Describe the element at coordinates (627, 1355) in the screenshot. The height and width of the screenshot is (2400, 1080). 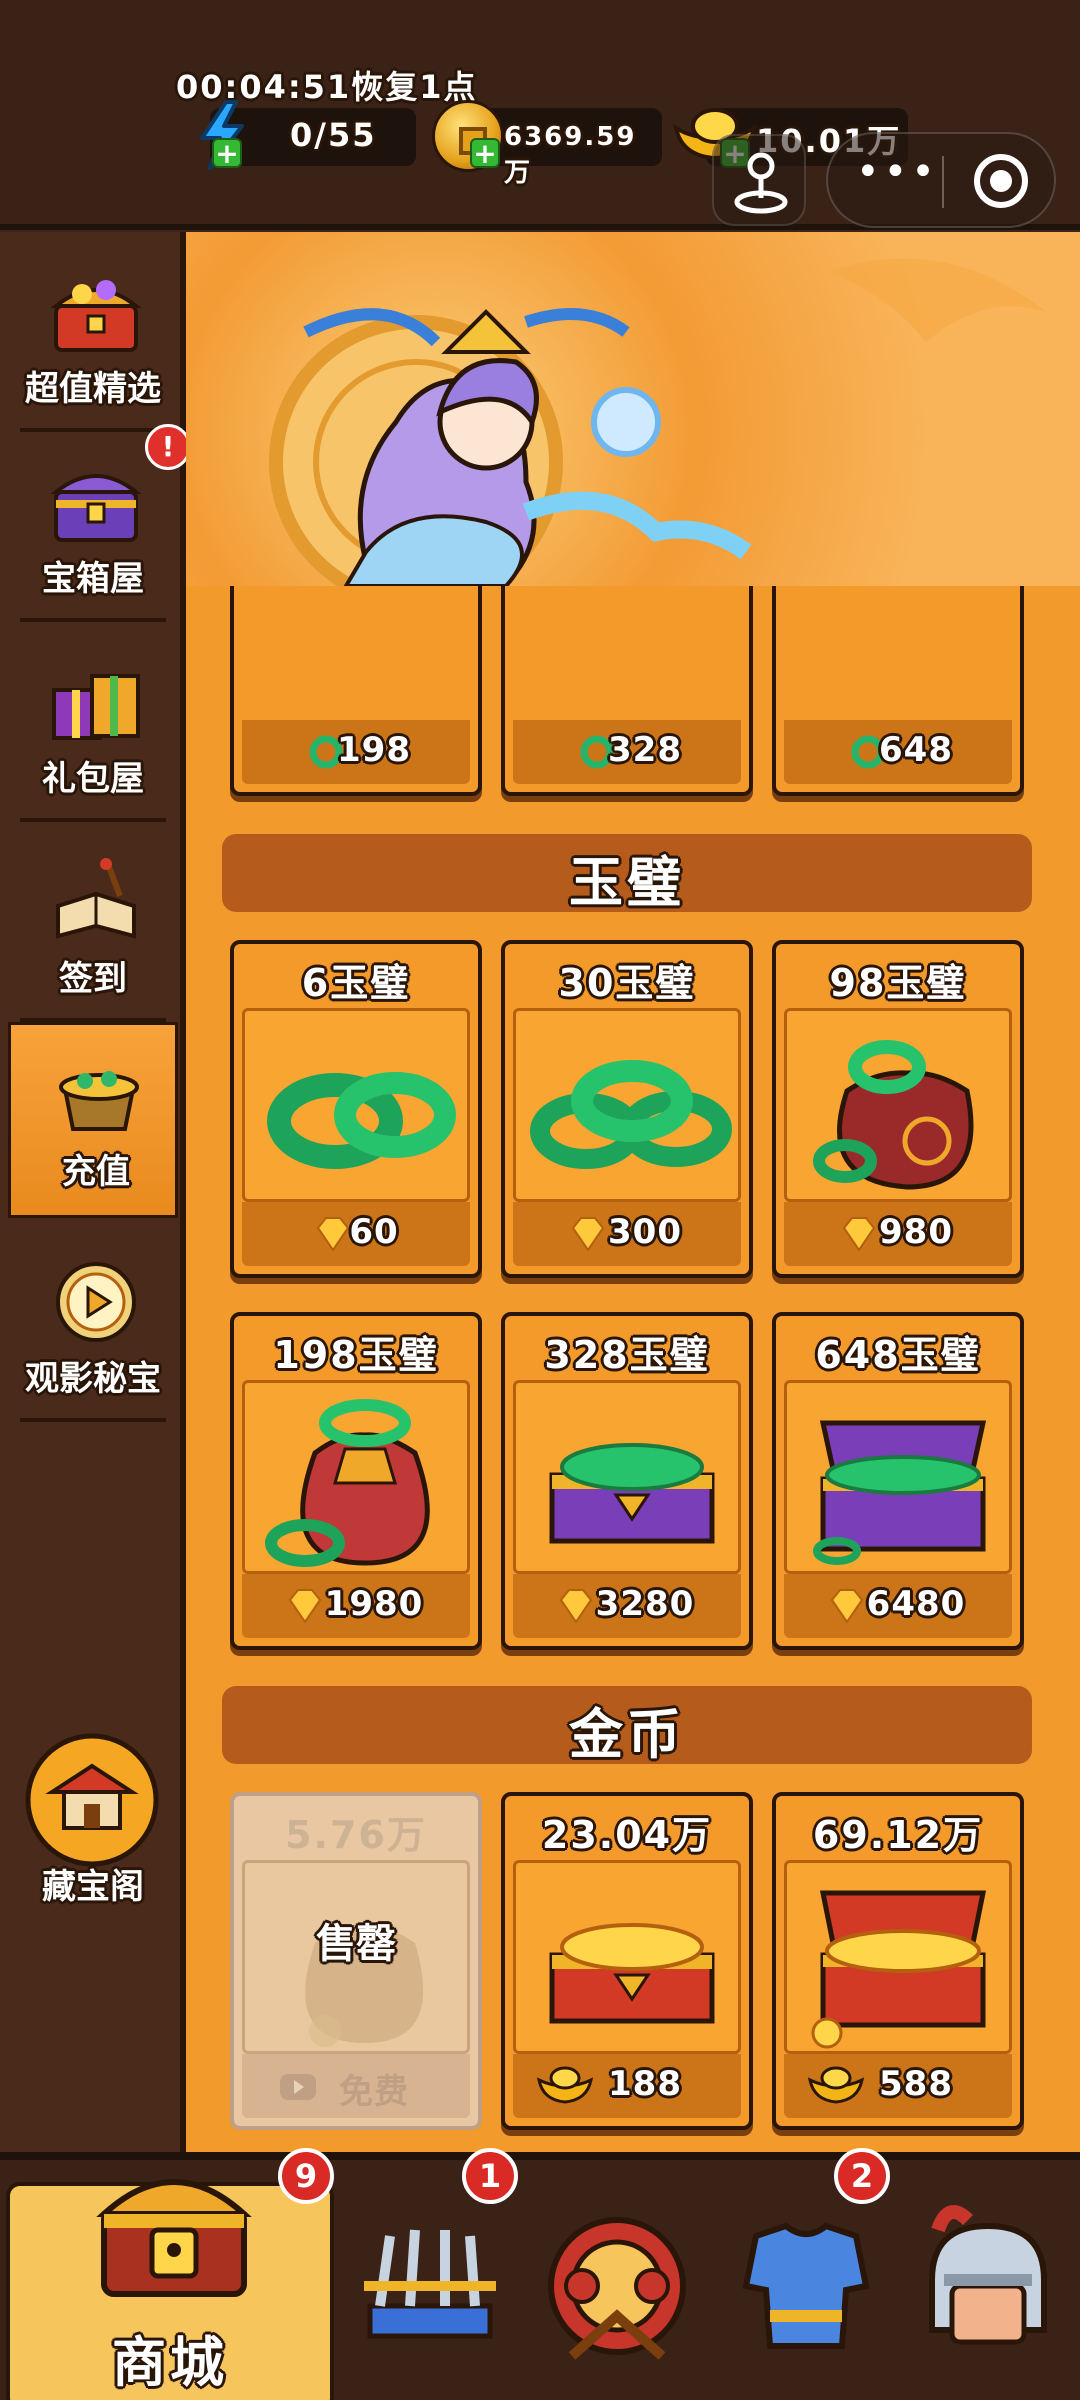
I see `product-title: 328玉璧` at that location.